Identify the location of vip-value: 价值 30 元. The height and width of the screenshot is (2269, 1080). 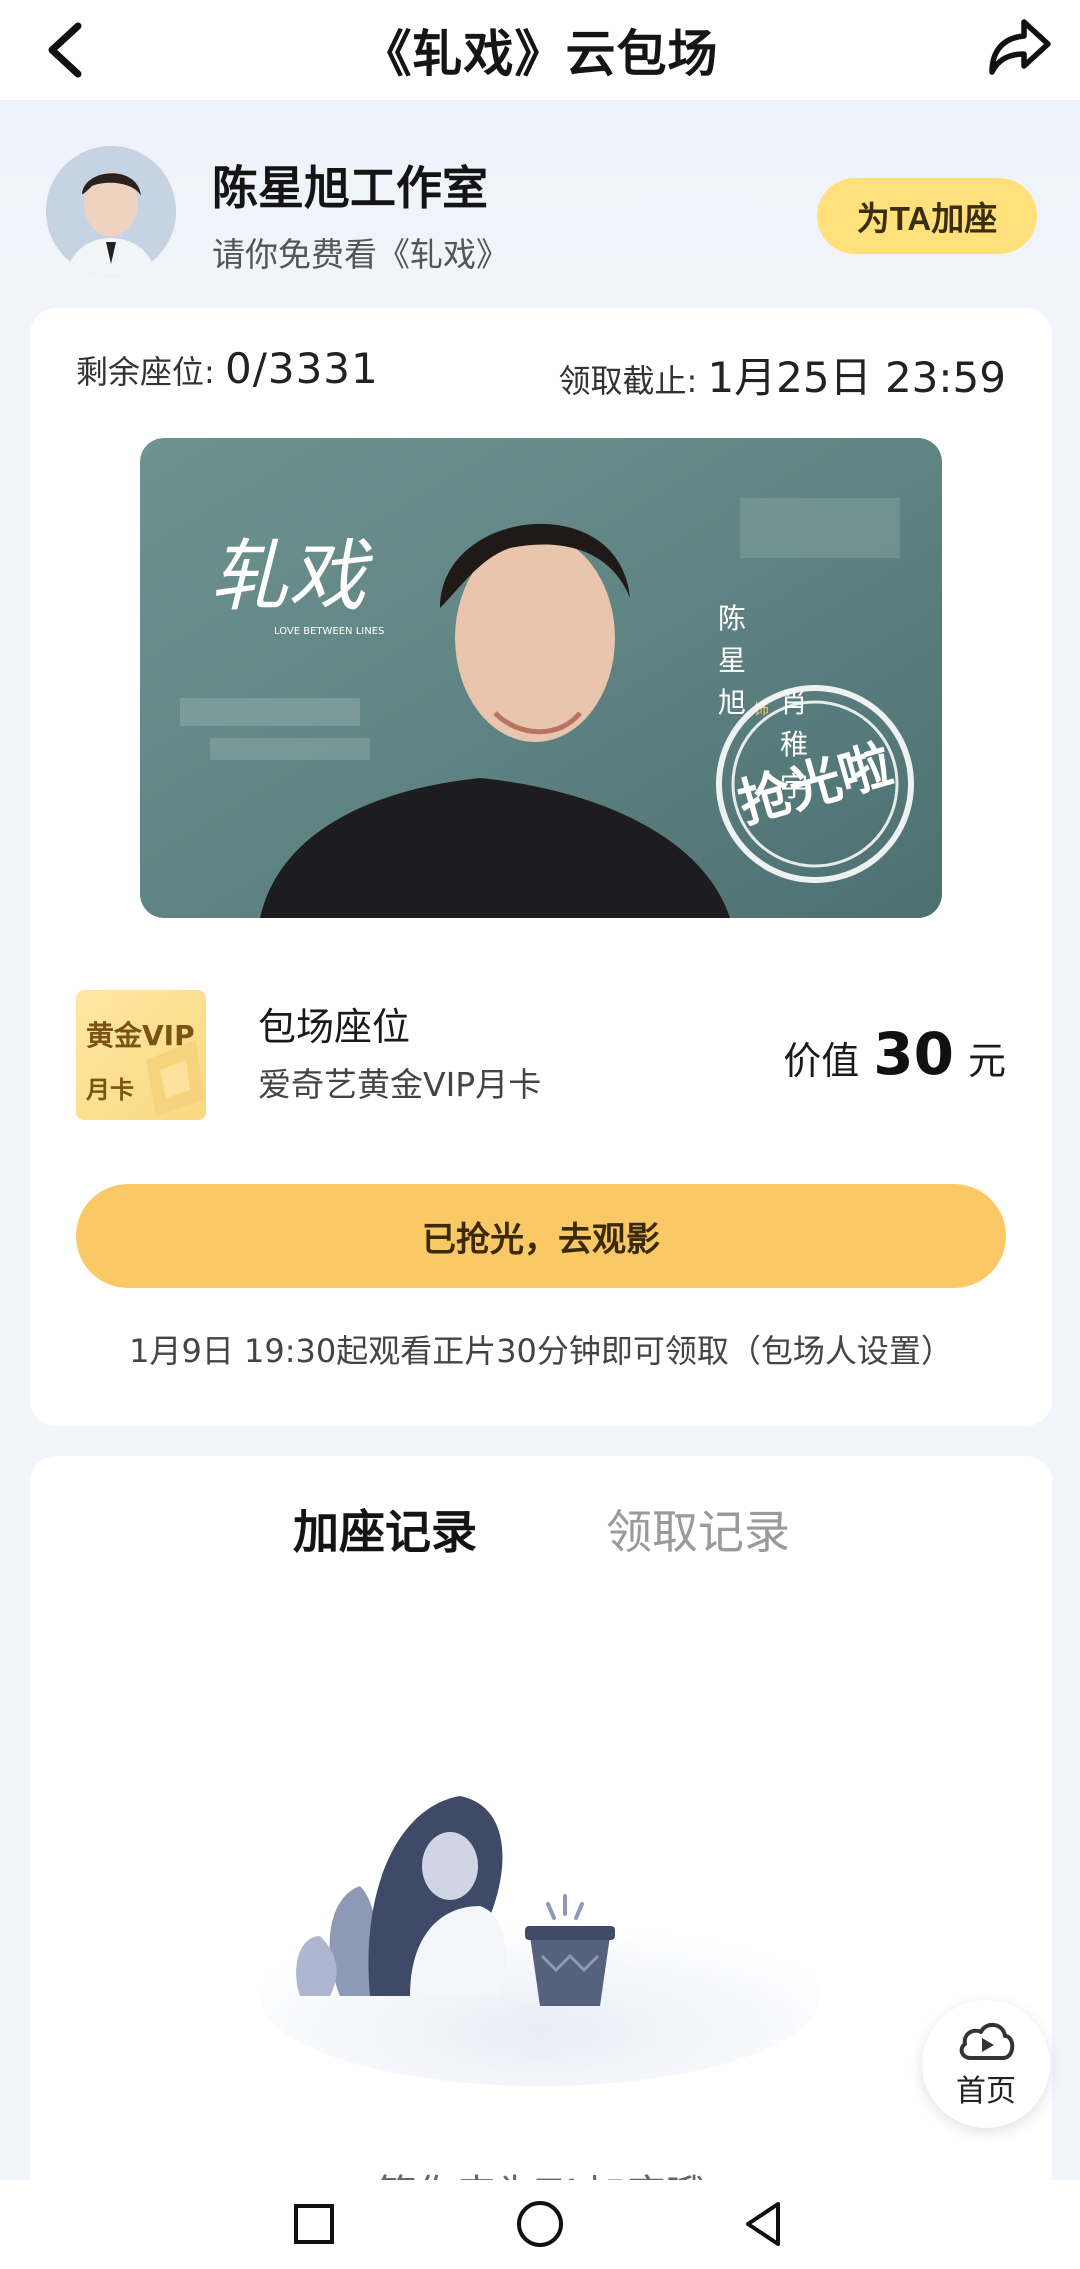
(894, 1054).